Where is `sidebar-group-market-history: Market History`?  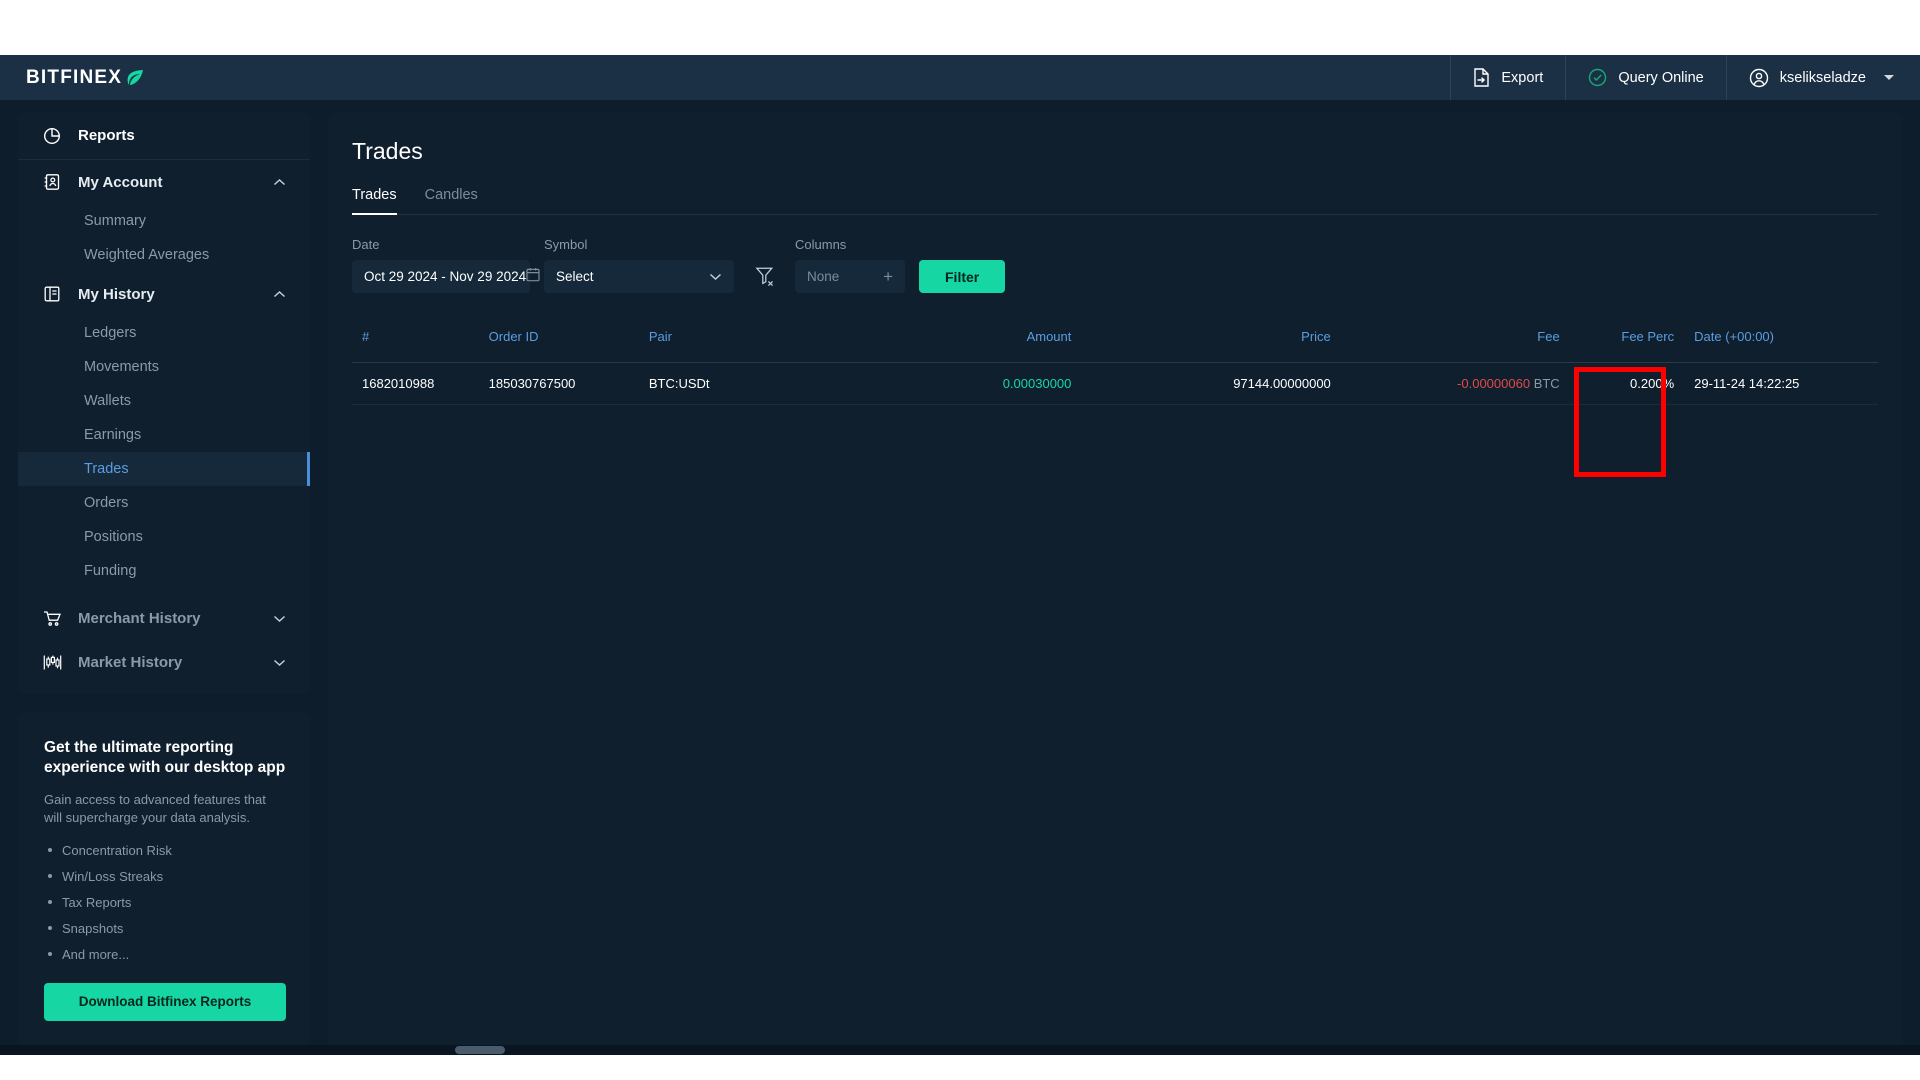
sidebar-group-market-history: Market History is located at coordinates (164, 662).